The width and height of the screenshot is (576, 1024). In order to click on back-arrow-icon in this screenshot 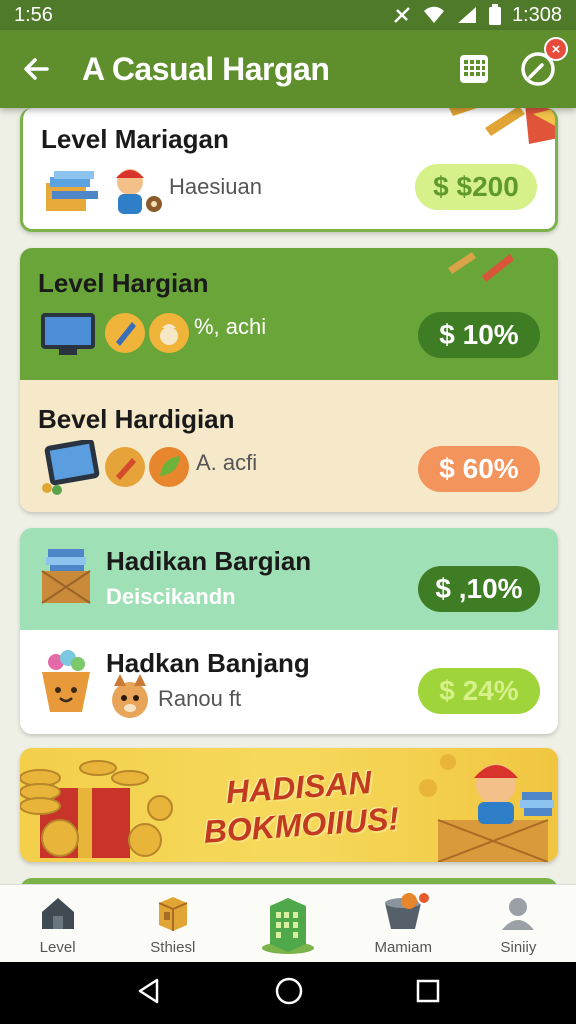, I will do `click(36, 69)`.